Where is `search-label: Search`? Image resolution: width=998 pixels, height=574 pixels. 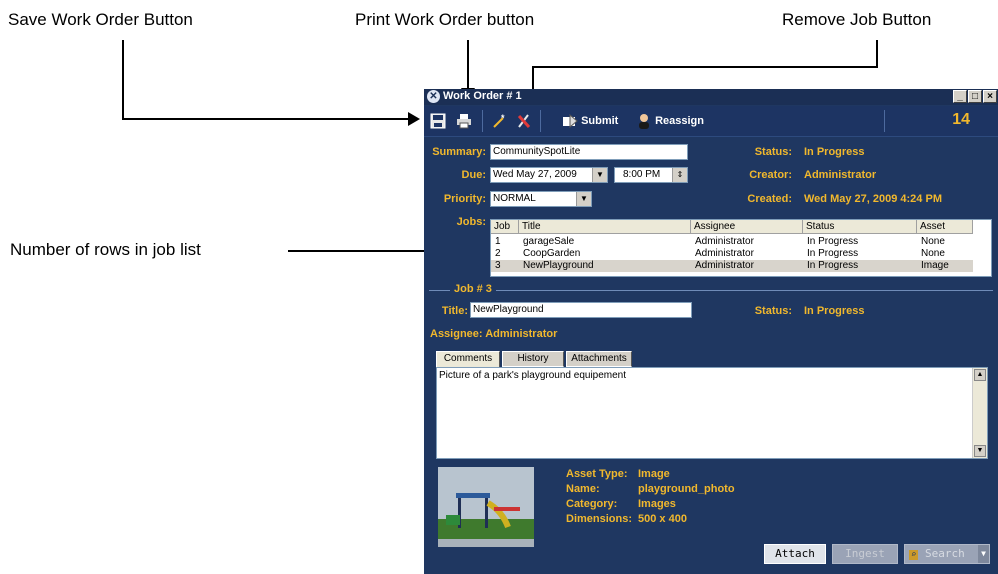 search-label: Search is located at coordinates (945, 553).